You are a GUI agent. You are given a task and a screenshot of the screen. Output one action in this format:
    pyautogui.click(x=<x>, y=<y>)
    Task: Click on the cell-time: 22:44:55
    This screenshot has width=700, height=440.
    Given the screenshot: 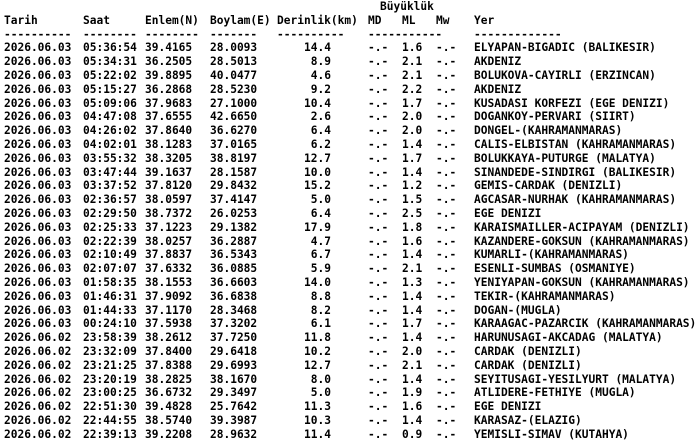 What is the action you would take?
    pyautogui.click(x=110, y=420)
    